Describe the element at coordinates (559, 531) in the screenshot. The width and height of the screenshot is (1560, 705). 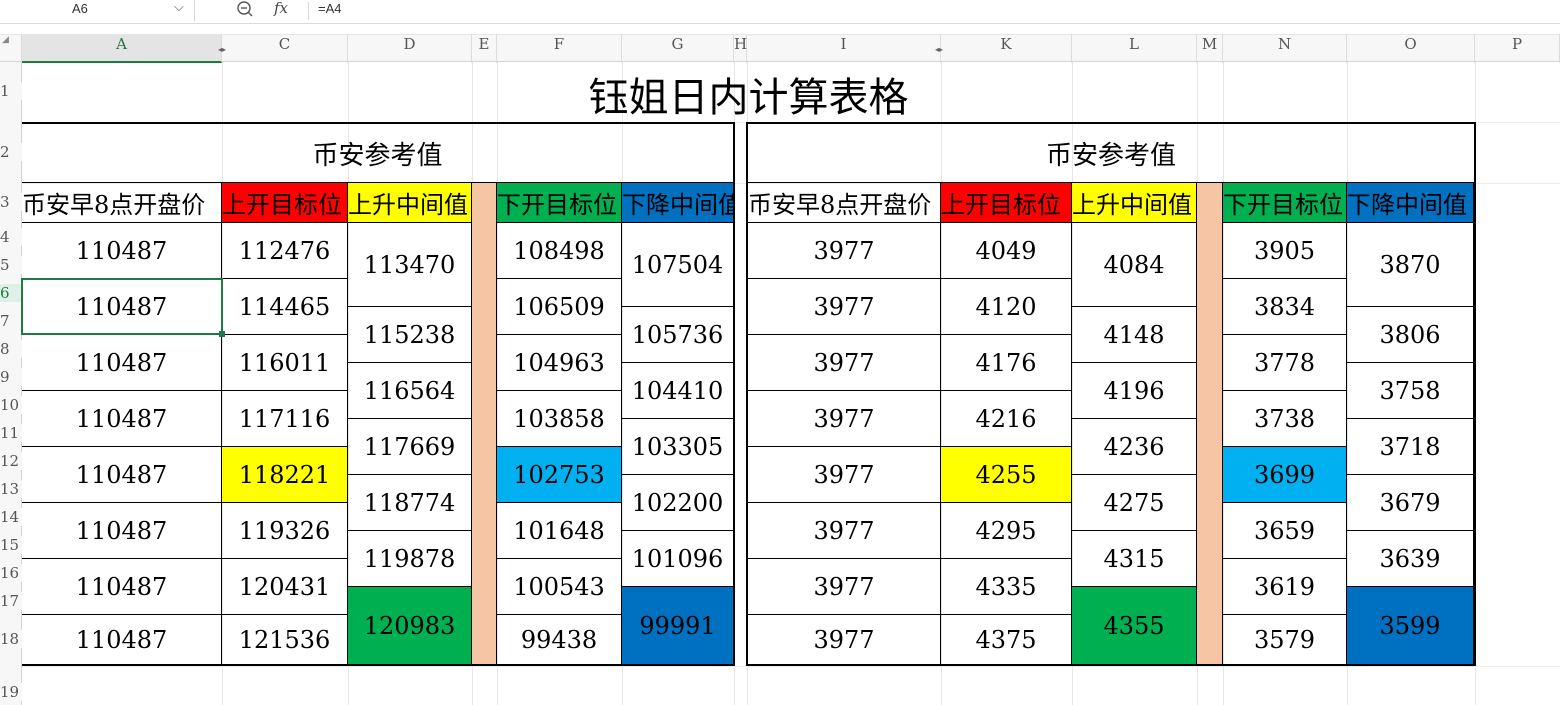
I see `down-target-cell: 101648` at that location.